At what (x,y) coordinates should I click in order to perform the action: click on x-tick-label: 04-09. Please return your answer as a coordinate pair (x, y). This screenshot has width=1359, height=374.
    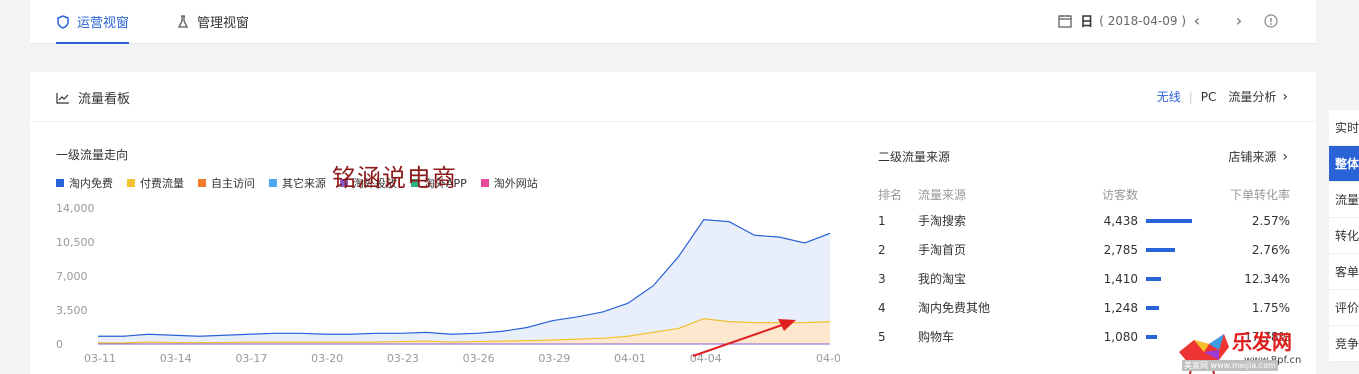
    Looking at the image, I should click on (828, 358).